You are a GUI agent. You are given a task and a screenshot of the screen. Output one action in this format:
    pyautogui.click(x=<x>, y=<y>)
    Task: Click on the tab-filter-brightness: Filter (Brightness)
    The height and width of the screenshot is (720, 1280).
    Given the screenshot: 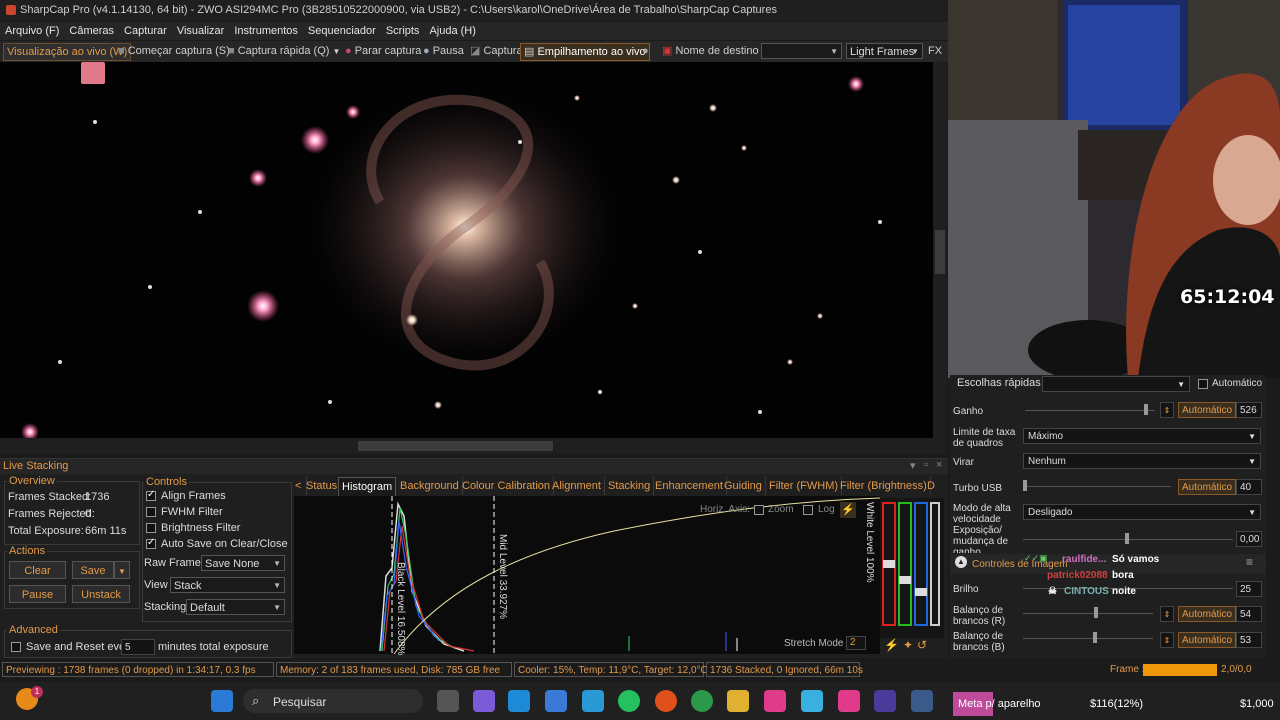 What is the action you would take?
    pyautogui.click(x=884, y=486)
    